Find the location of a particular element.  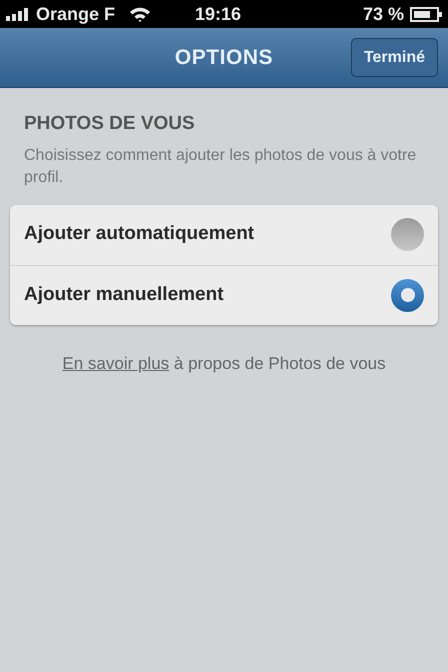

carrier-name: Orange F is located at coordinates (76, 14).